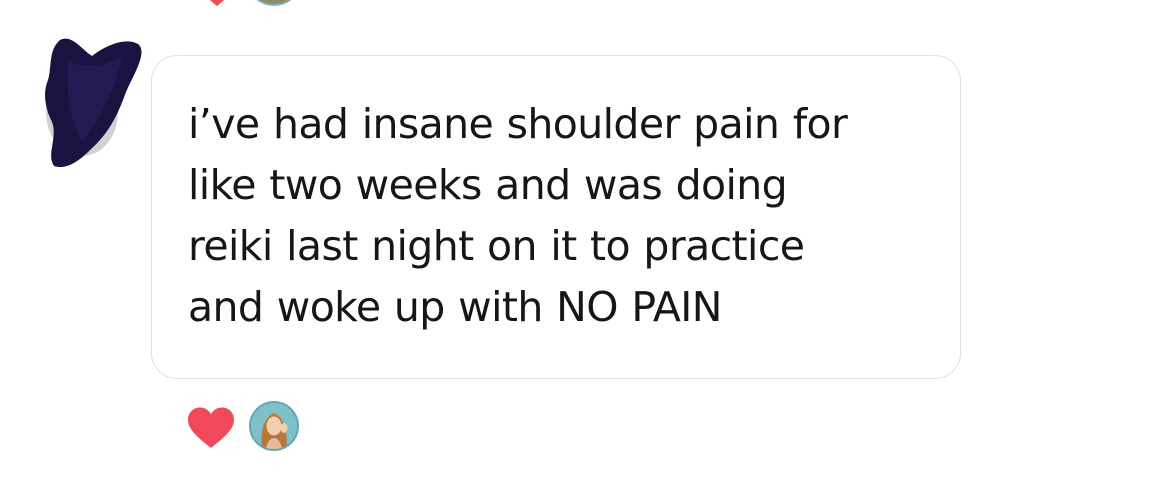  Describe the element at coordinates (93, 103) in the screenshot. I see `redacted-sender-avatar` at that location.